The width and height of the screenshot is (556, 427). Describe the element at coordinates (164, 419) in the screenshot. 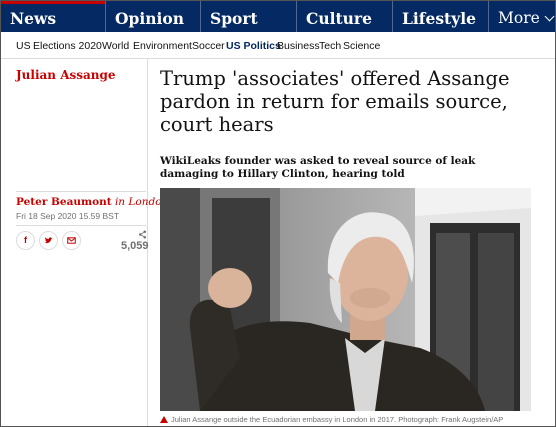

I see `caption-triangle-icon` at that location.